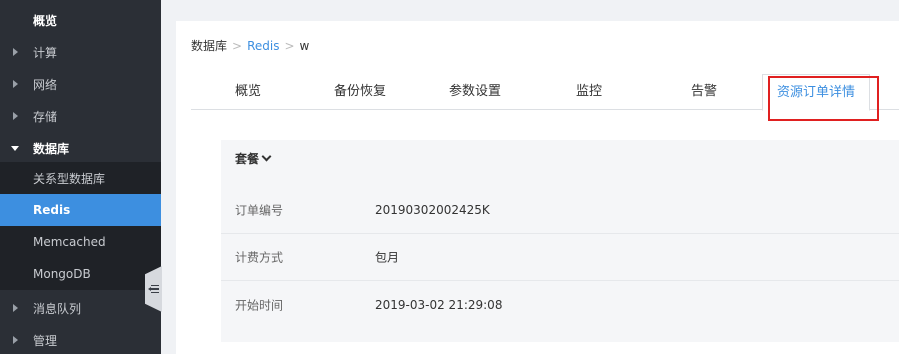  What do you see at coordinates (15, 148) in the screenshot?
I see `caret-down-icon` at bounding box center [15, 148].